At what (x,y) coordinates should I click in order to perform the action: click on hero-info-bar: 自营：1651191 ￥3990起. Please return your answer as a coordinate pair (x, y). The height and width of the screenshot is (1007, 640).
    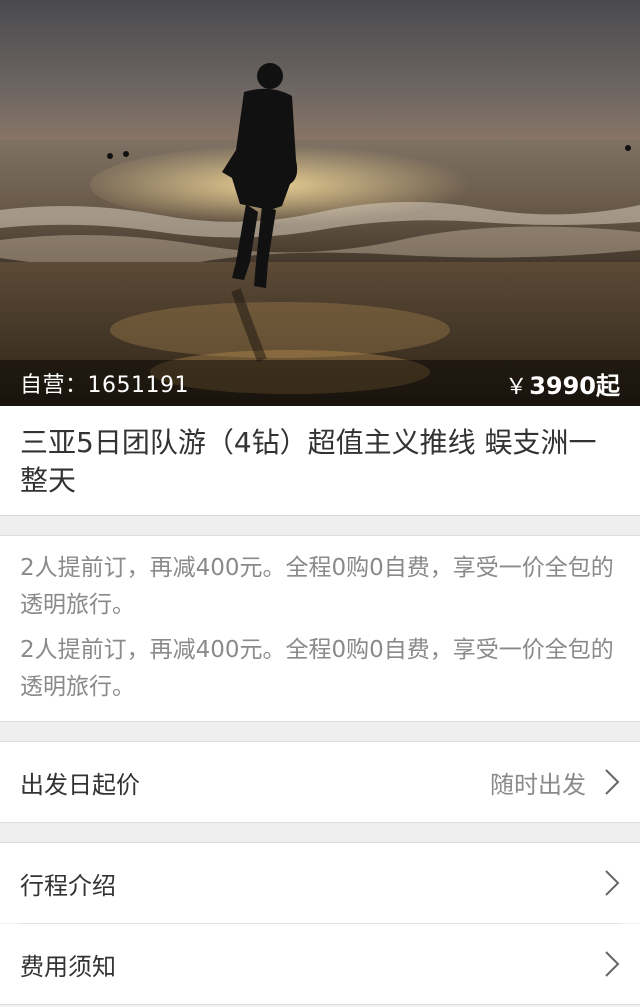
    Looking at the image, I should click on (320, 383).